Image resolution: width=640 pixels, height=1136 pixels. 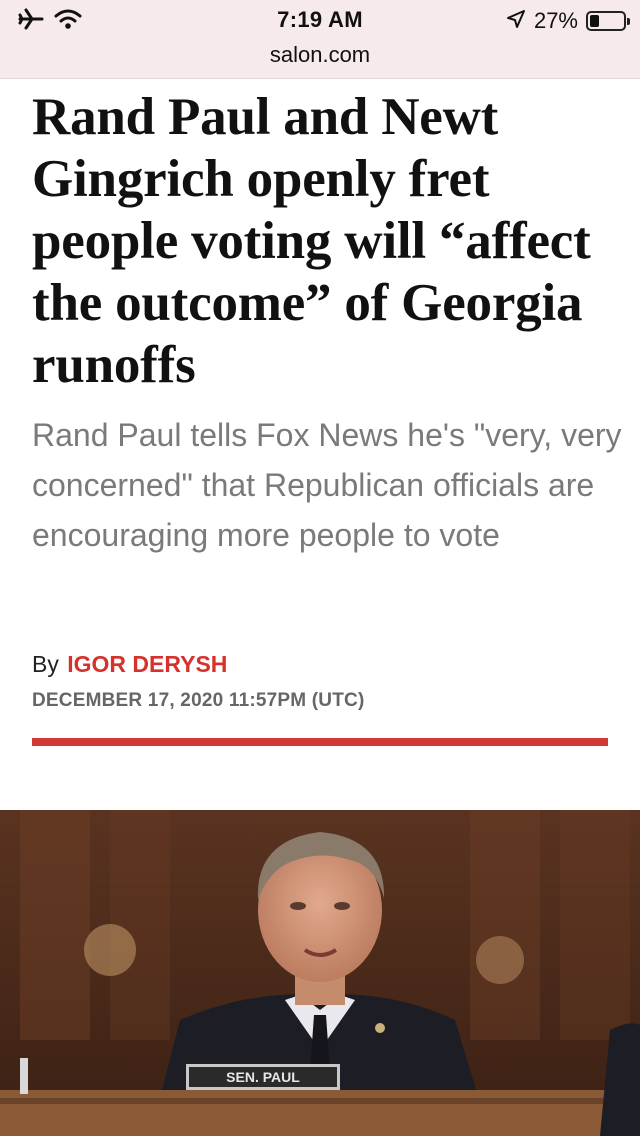 What do you see at coordinates (320, 39) in the screenshot?
I see `status-bar: 7:19 AM 27% salon.com` at bounding box center [320, 39].